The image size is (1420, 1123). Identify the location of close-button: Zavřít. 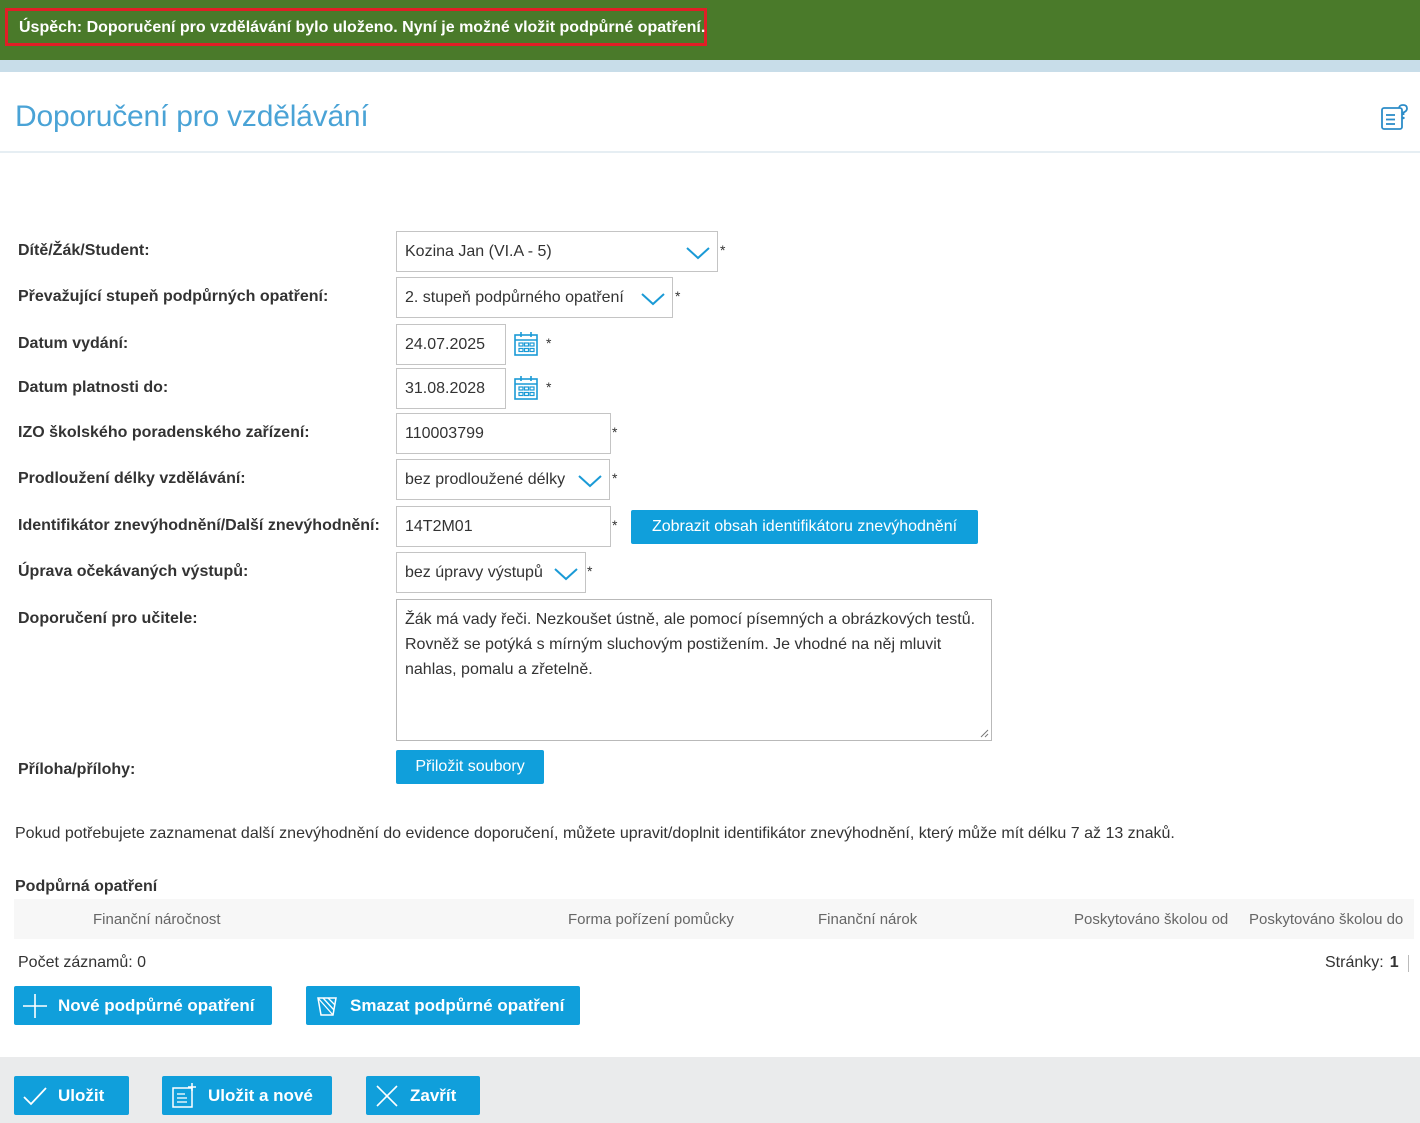
(423, 1095).